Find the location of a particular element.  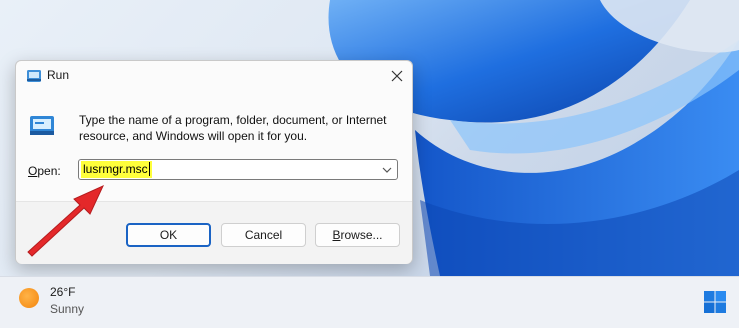

close-button is located at coordinates (397, 76).